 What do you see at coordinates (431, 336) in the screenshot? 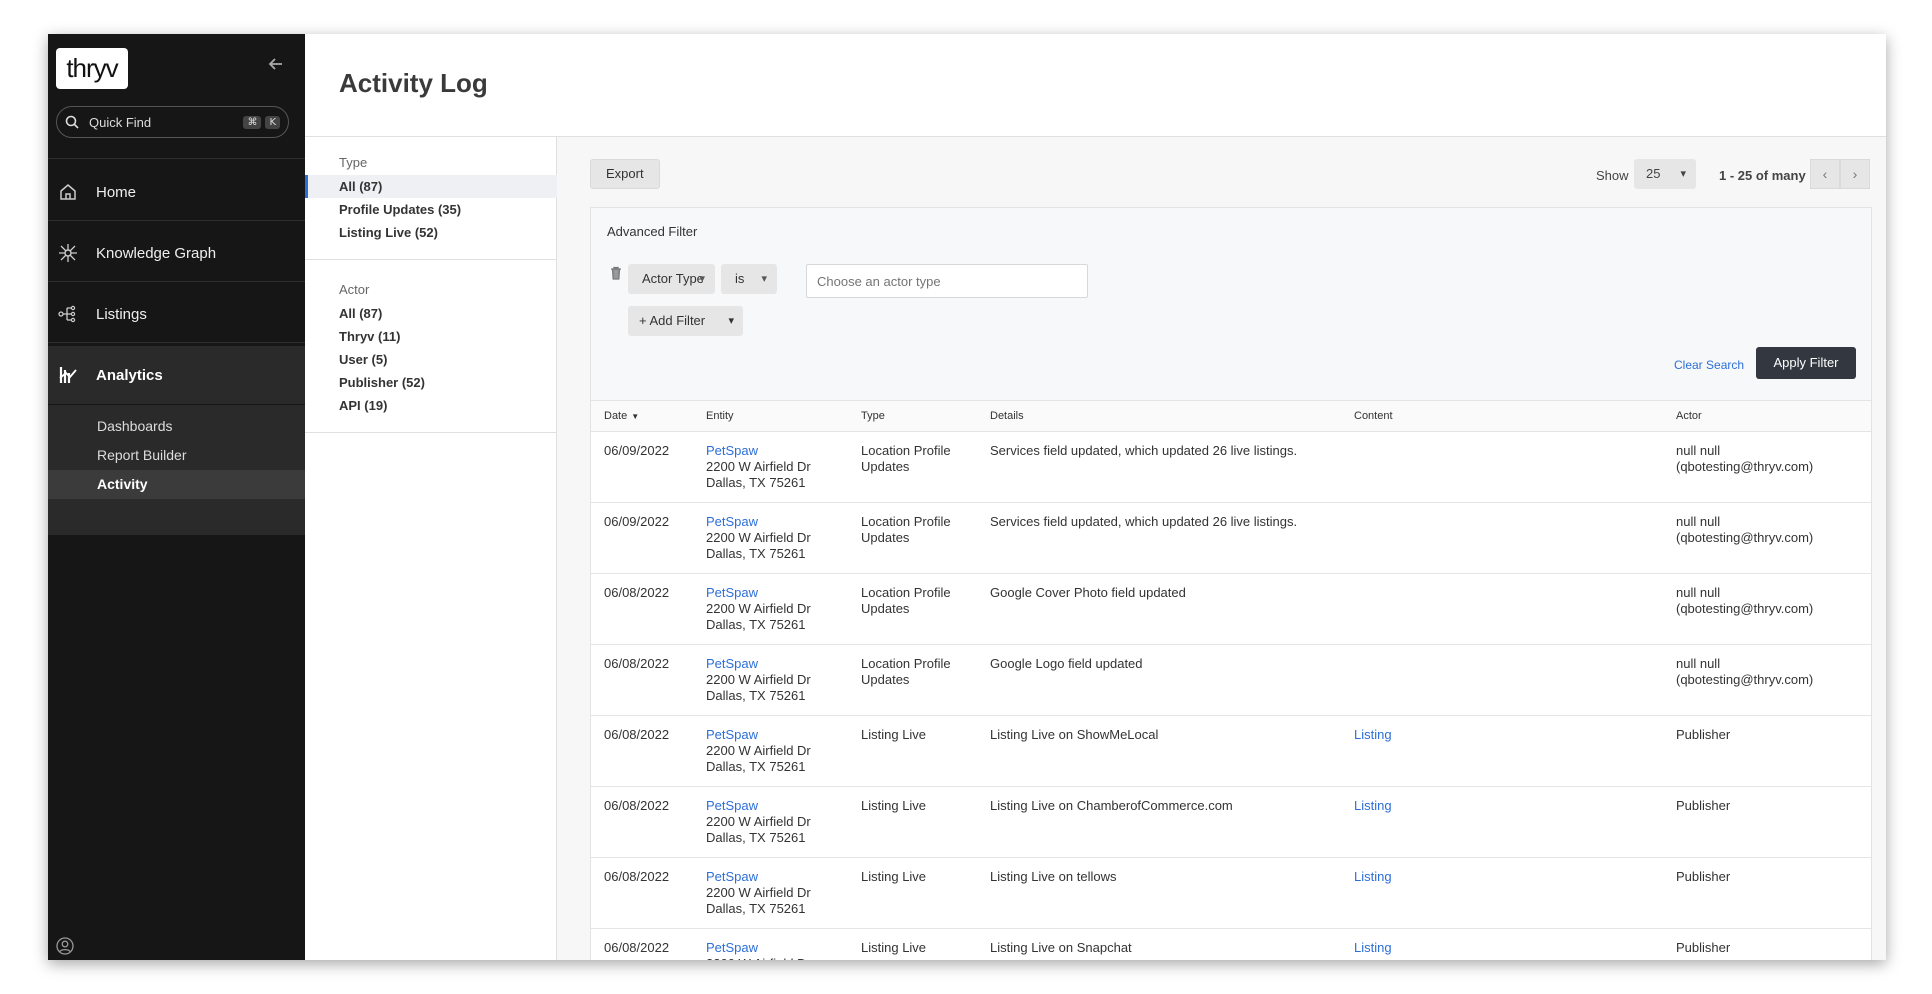
I see `actor-filter-thryv: Thryv (11)` at bounding box center [431, 336].